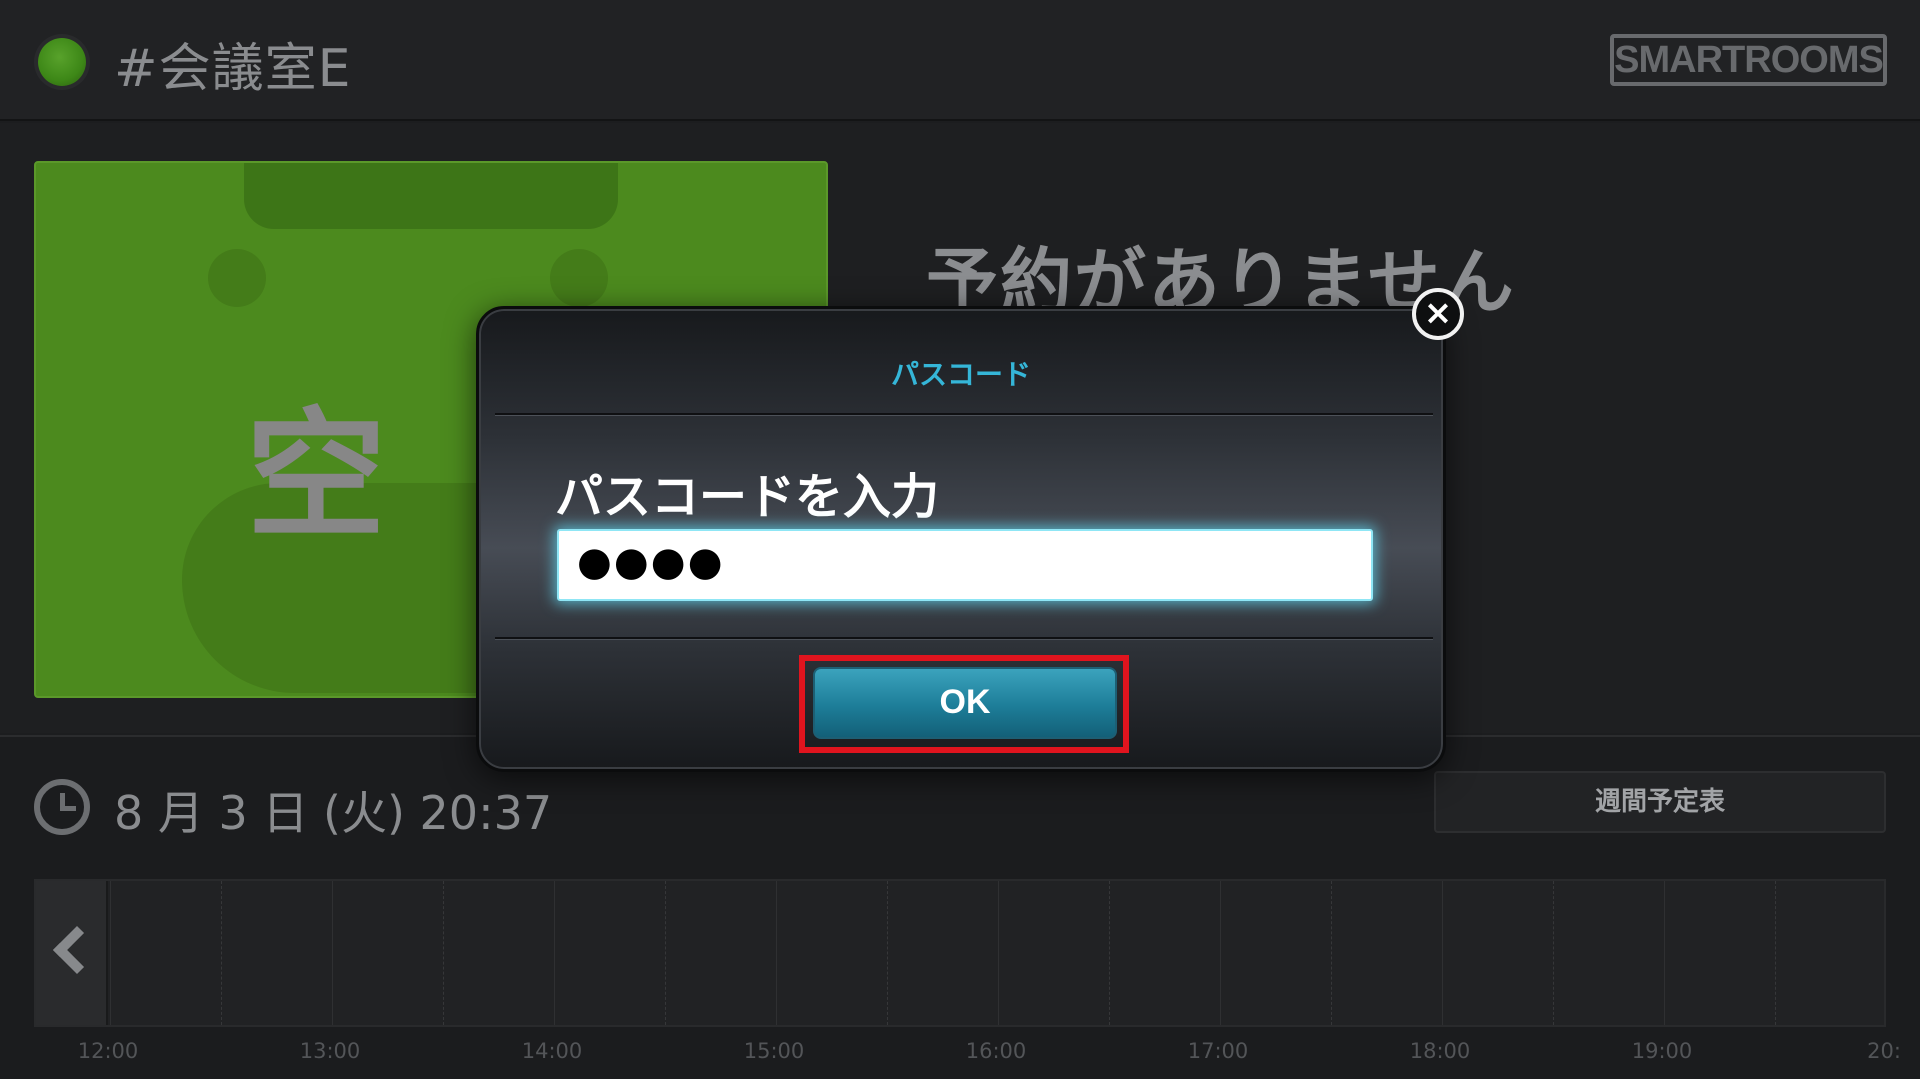 This screenshot has height=1079, width=1920. I want to click on dialog-title: パスコード, so click(960, 374).